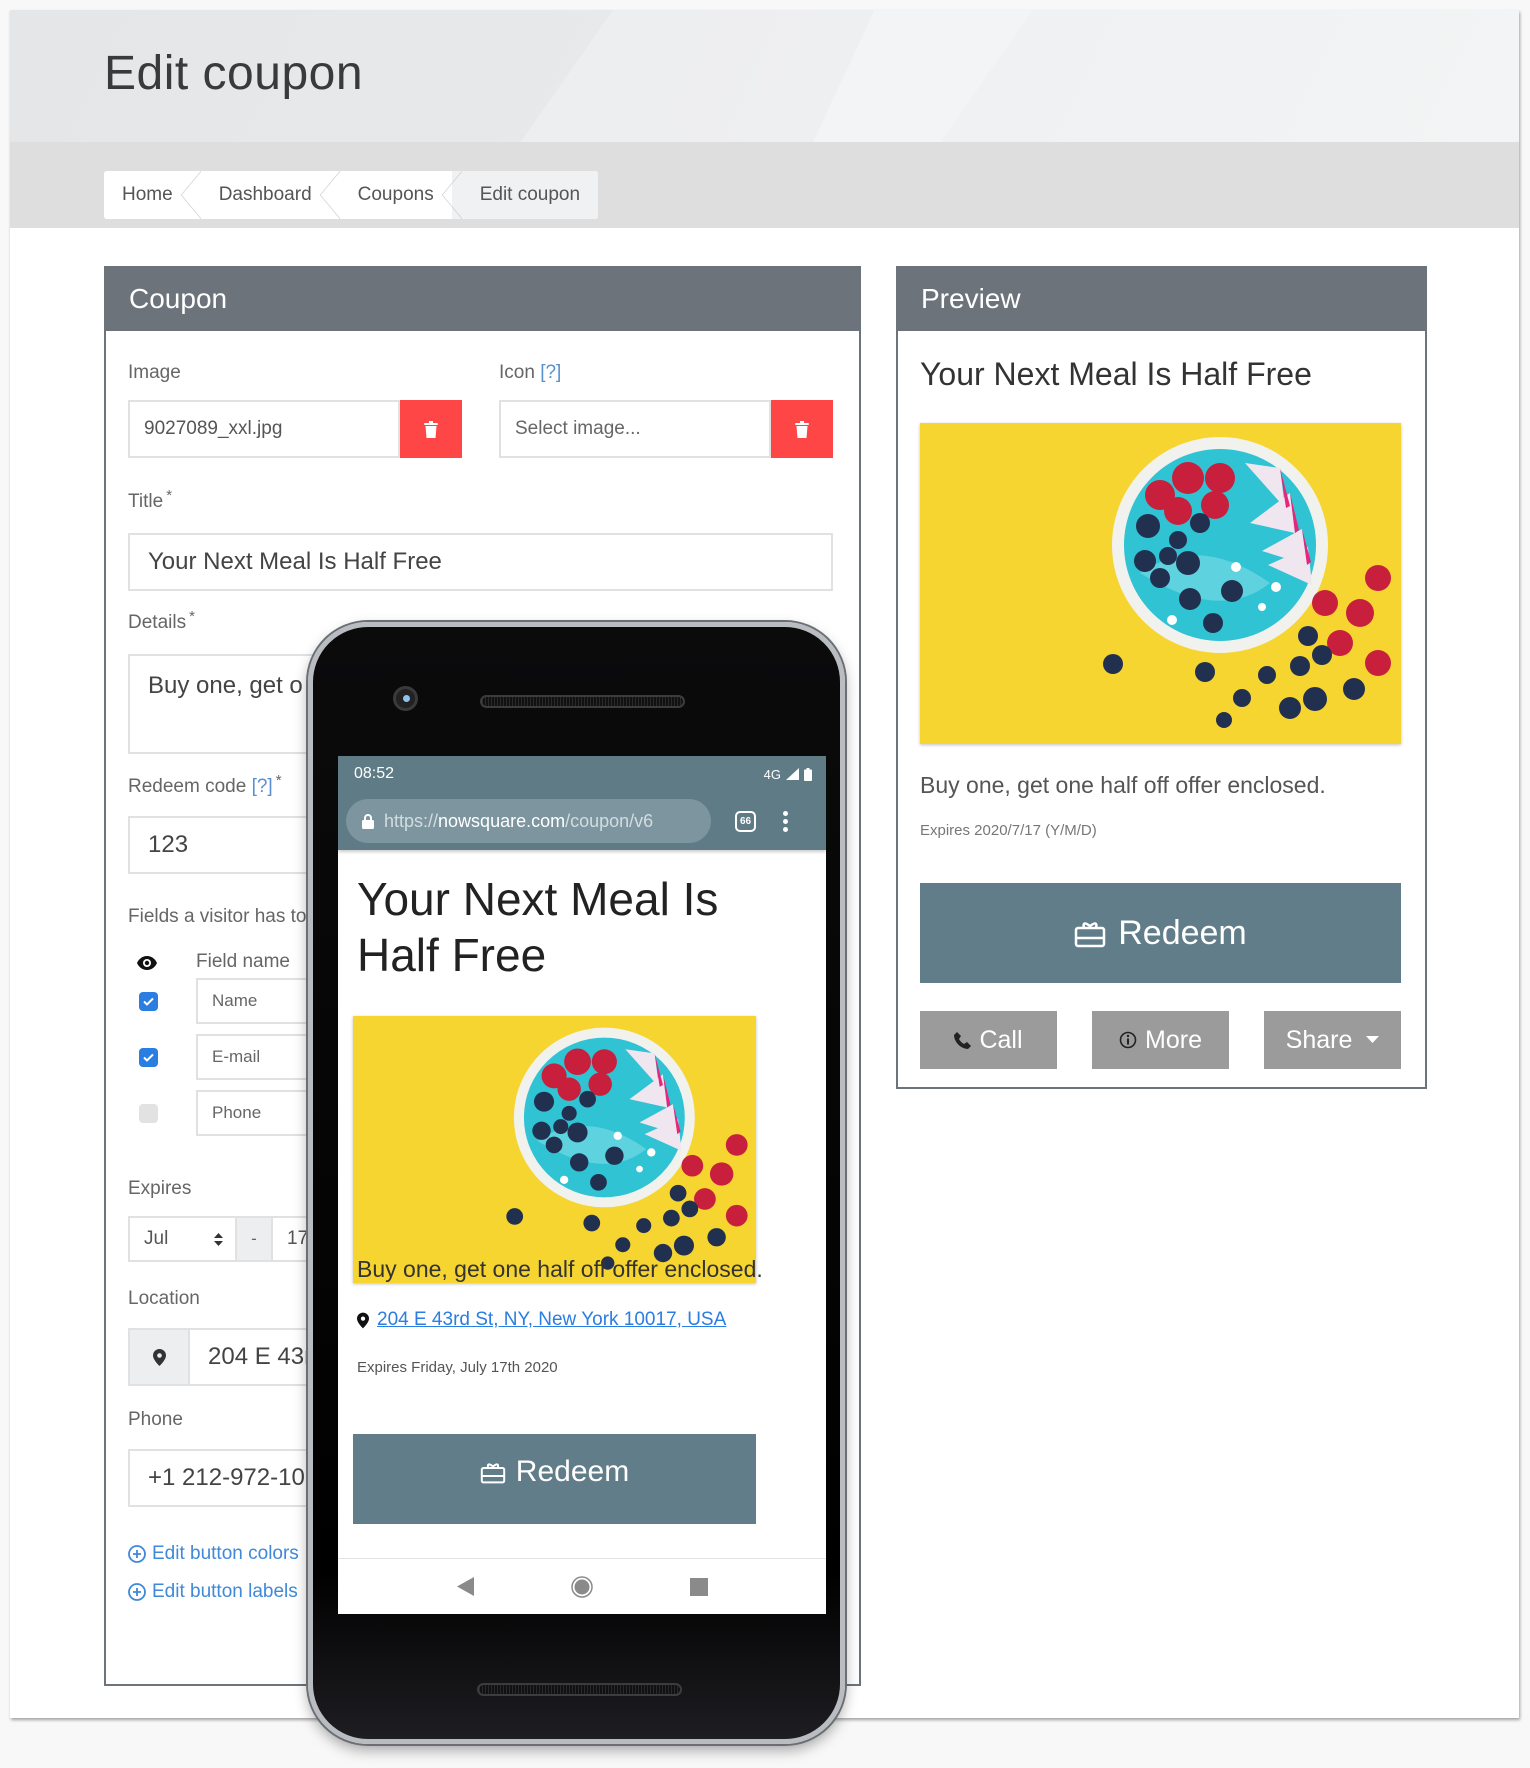 The height and width of the screenshot is (1768, 1530). What do you see at coordinates (157, 622) in the screenshot?
I see `details-label-text: Details` at bounding box center [157, 622].